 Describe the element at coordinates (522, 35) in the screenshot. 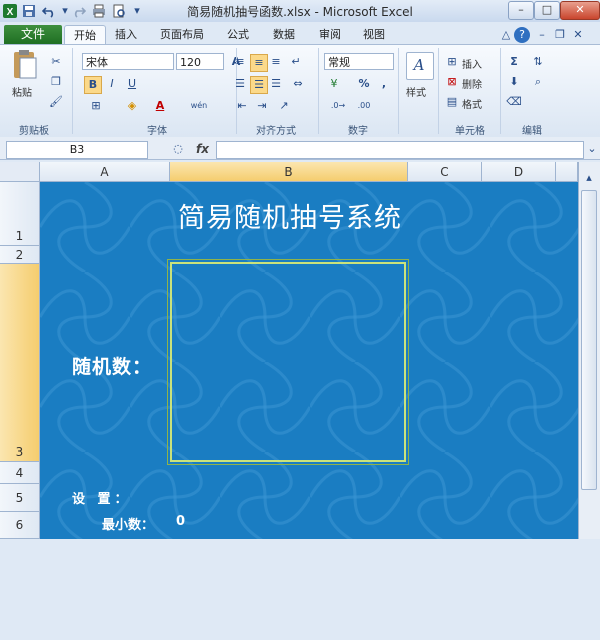

I see `help-icon: ?` at that location.